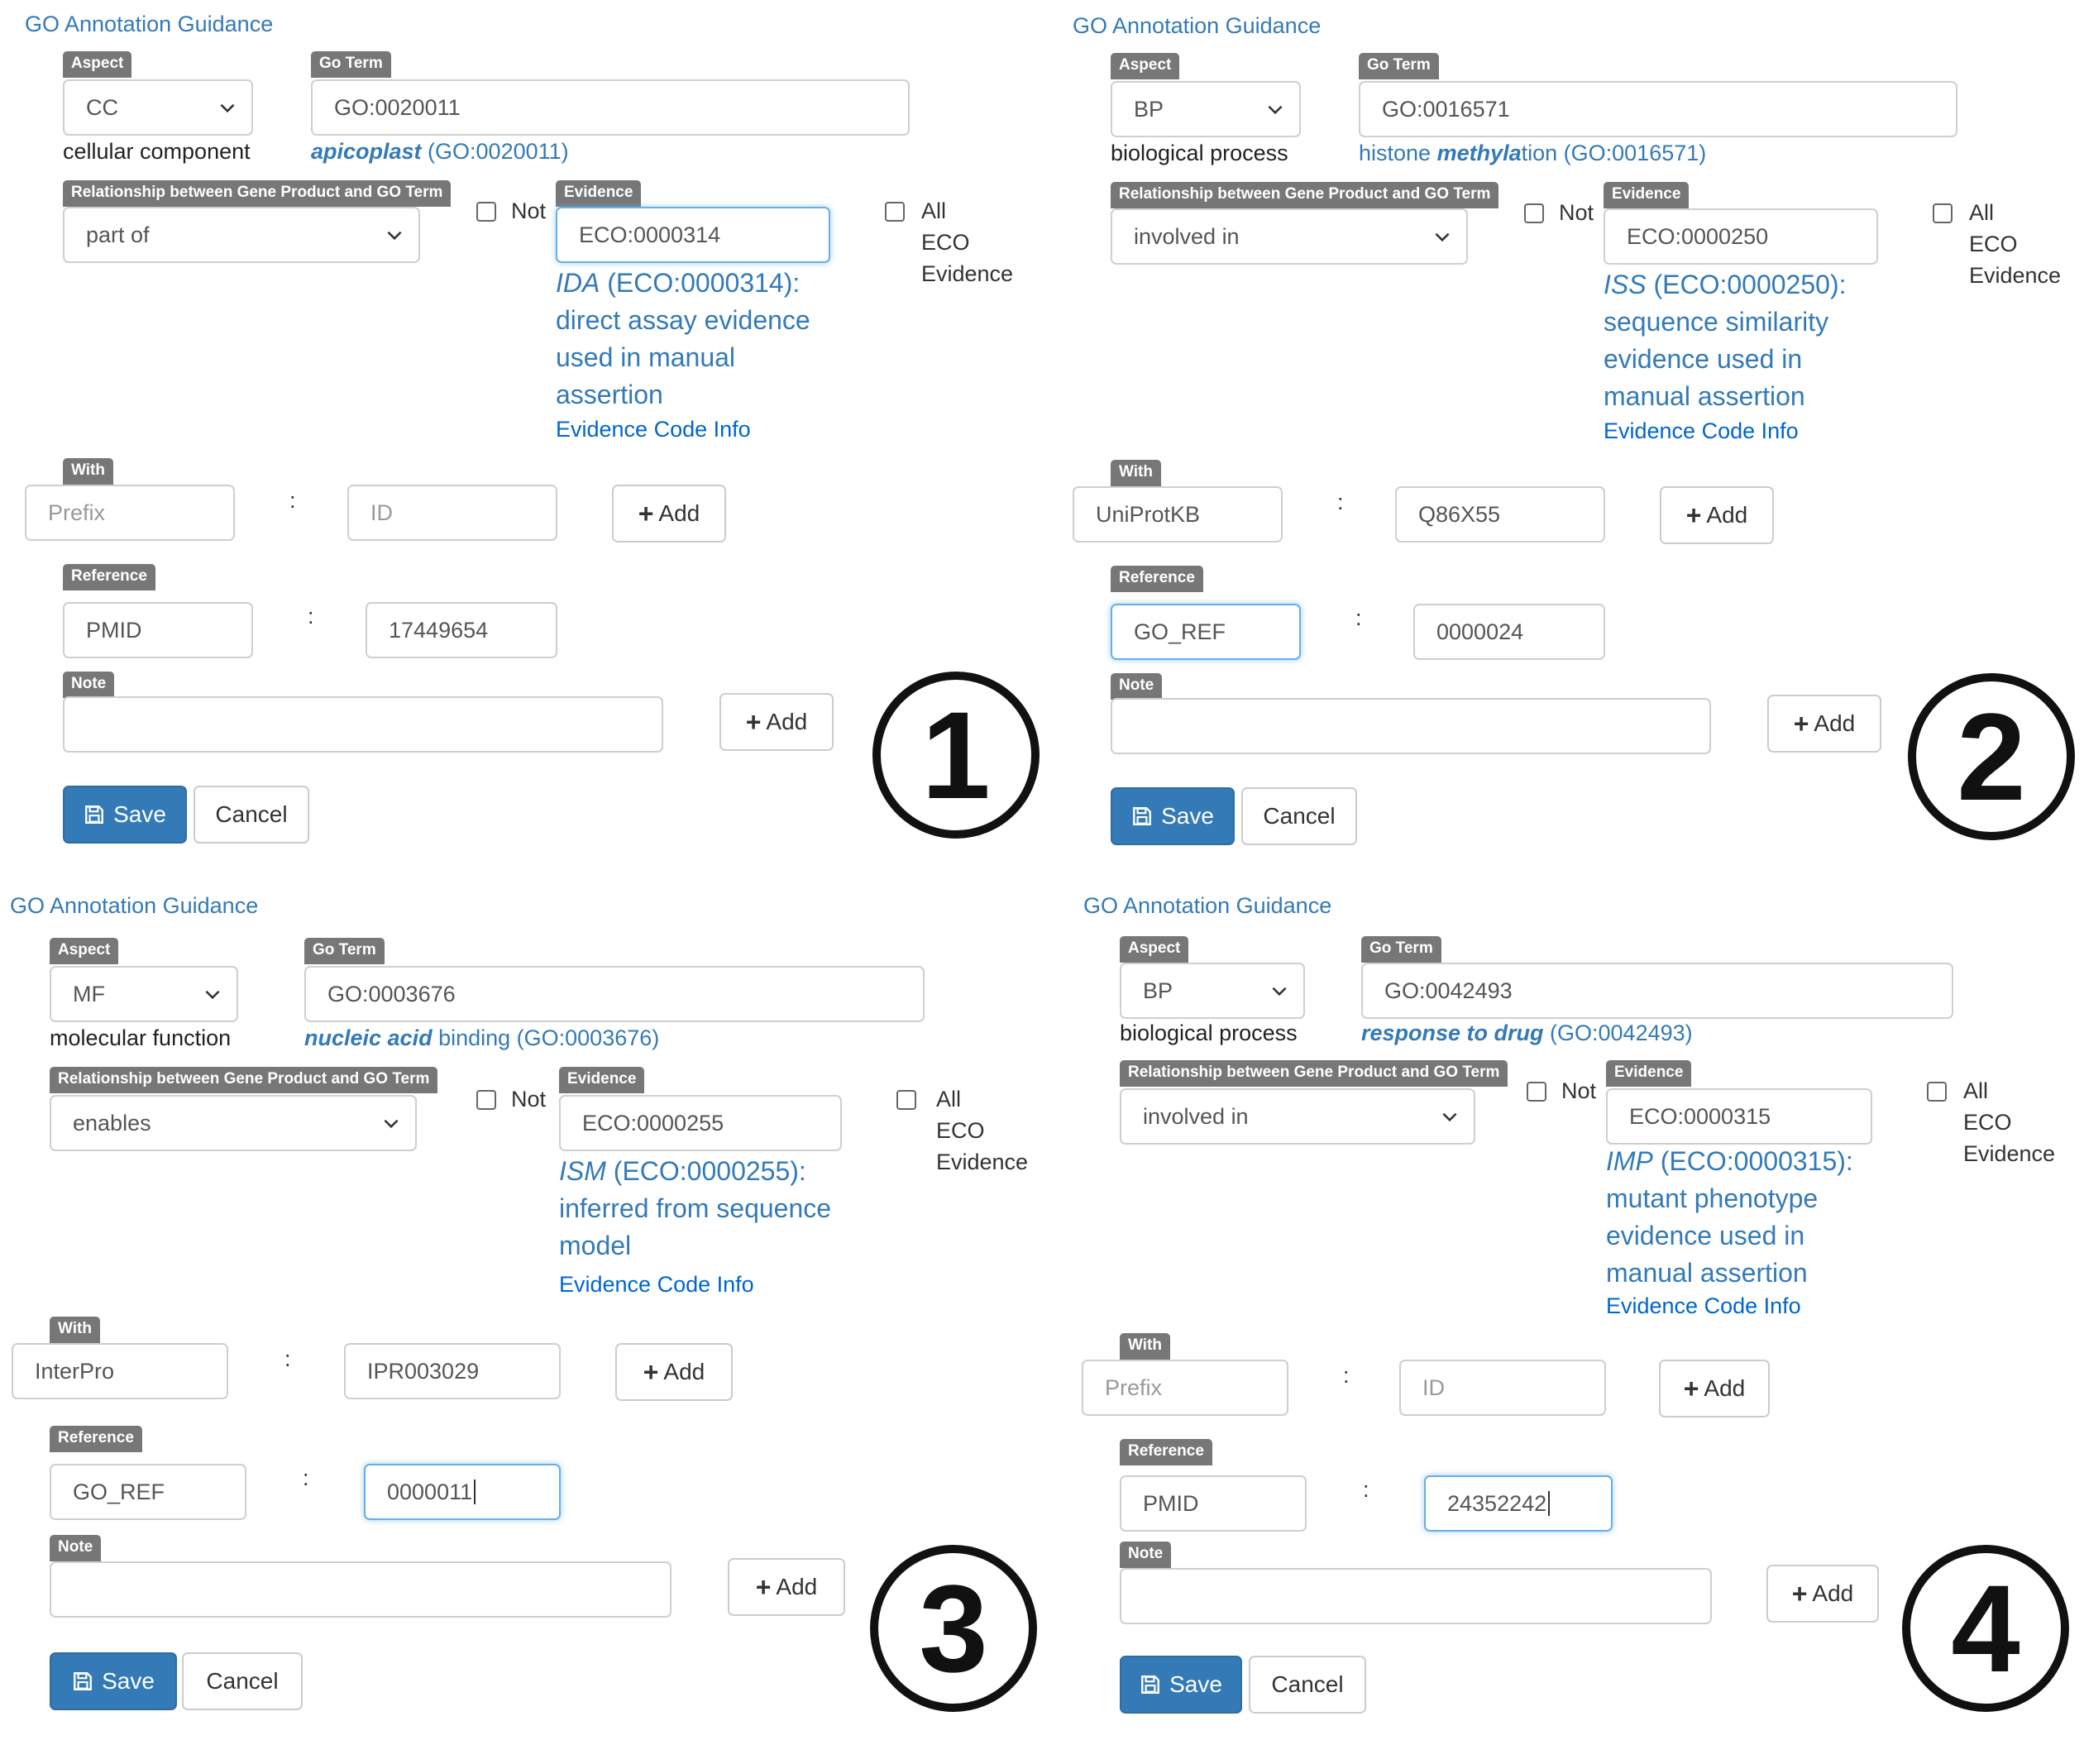 The width and height of the screenshot is (2084, 1764). Describe the element at coordinates (120, 1371) in the screenshot. I see `with-prefix-input: InterPro` at that location.